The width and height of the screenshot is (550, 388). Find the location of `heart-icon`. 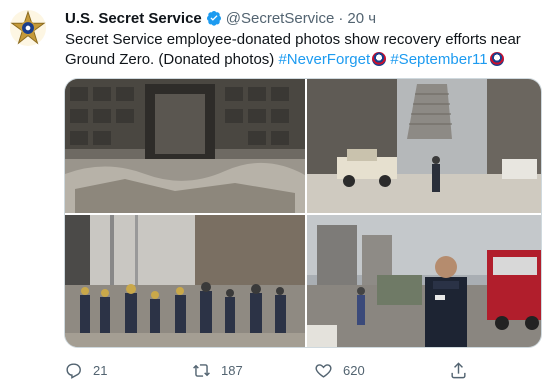

heart-icon is located at coordinates (323, 370).